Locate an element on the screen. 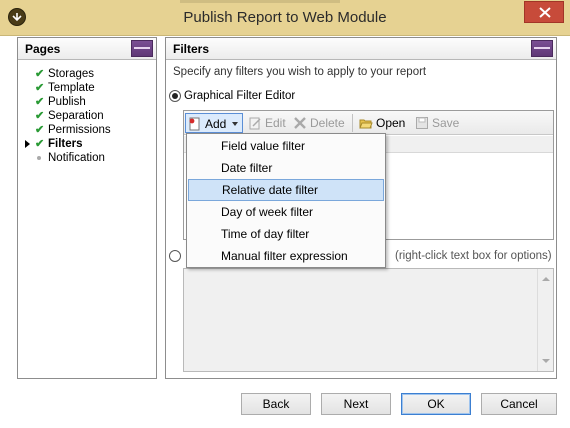 This screenshot has height=428, width=570. menu-item: Manual filter expression is located at coordinates (286, 256).